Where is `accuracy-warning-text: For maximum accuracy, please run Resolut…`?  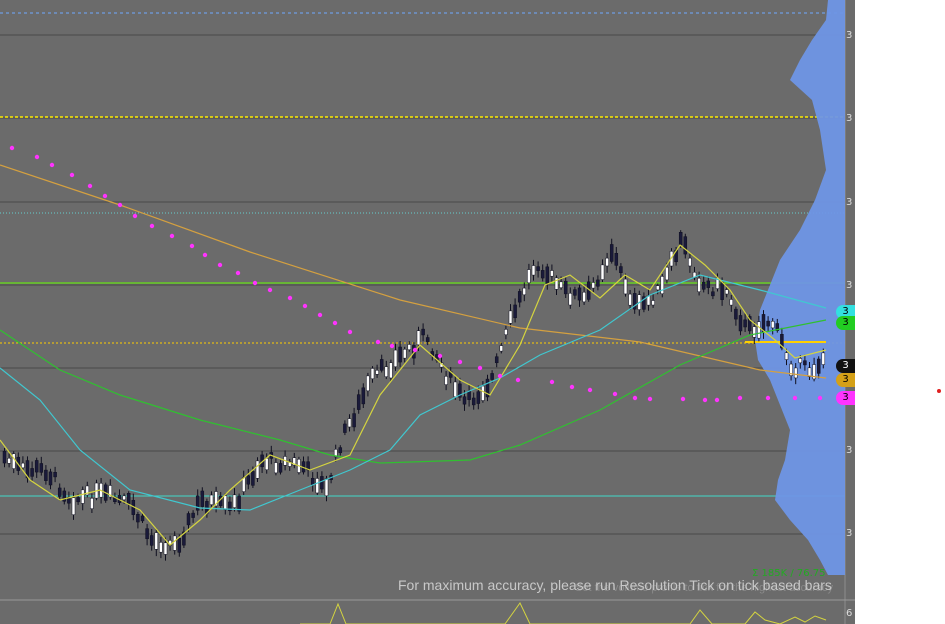 accuracy-warning-text: For maximum accuracy, please run Resolut… is located at coordinates (615, 585).